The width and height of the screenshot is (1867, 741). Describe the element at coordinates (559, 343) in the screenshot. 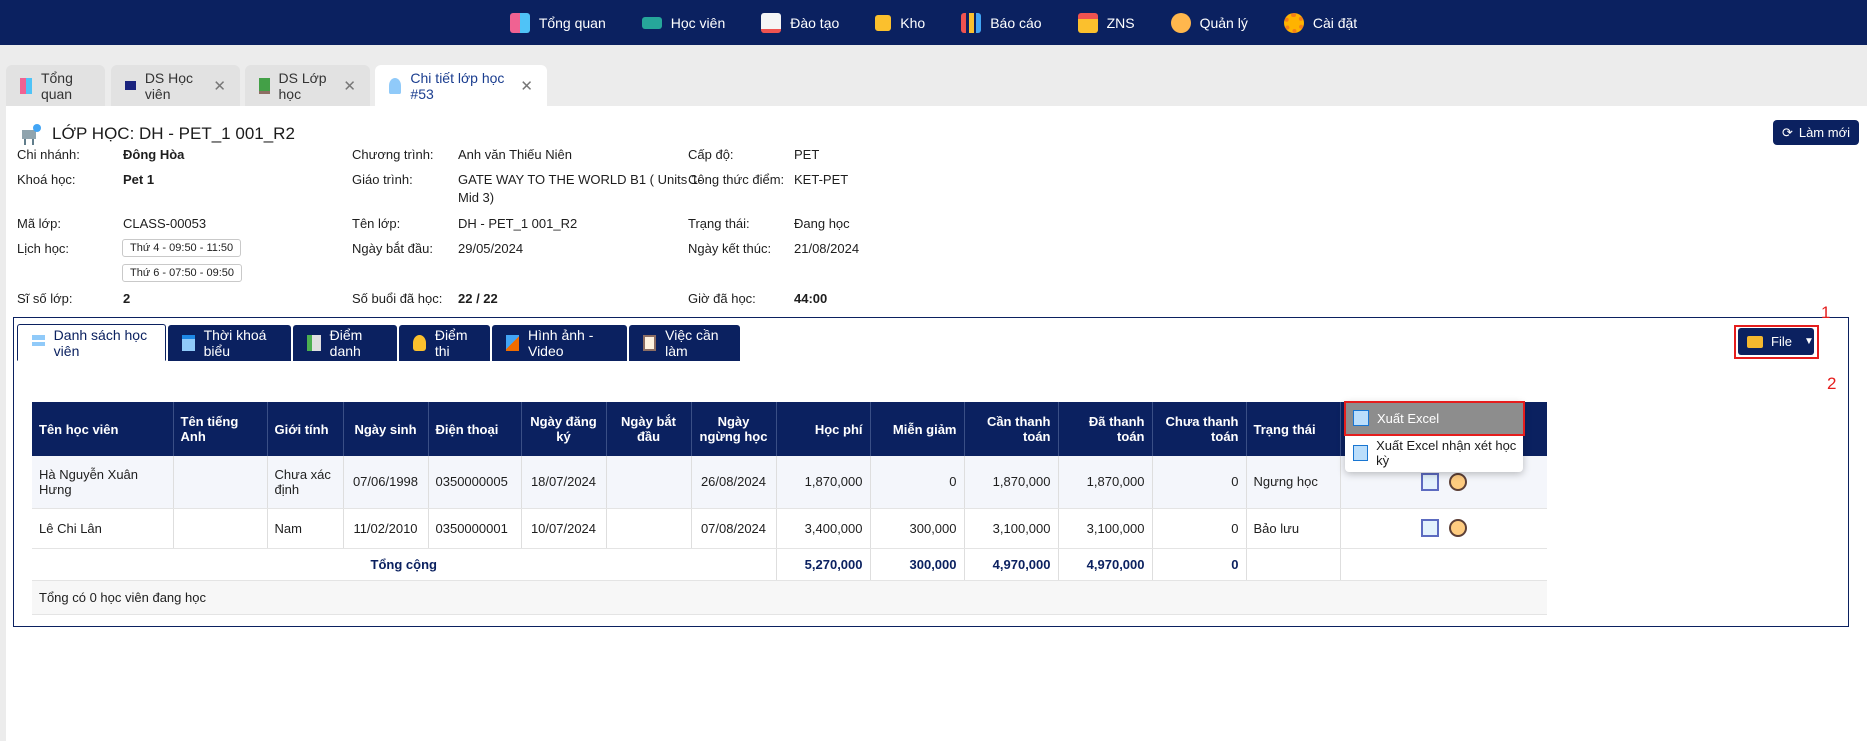

I see `tab-media: Hình ảnh - Video` at that location.